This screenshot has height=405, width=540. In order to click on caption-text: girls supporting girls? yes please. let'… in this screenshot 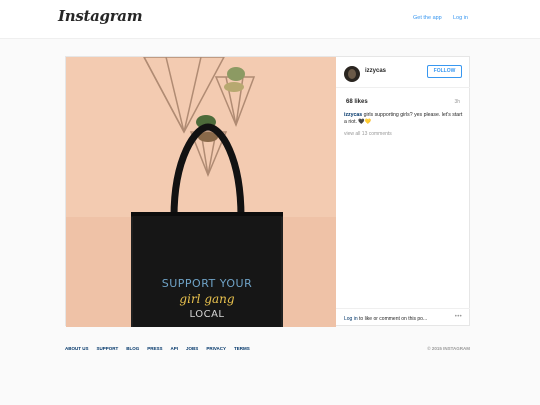, I will do `click(403, 118)`.